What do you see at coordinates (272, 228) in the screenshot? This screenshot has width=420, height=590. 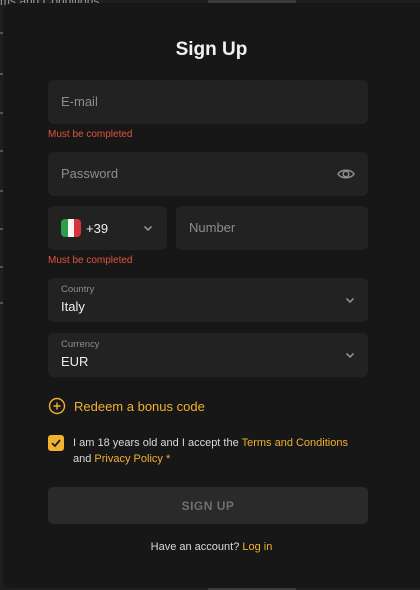 I see `phone-number-field: Number` at bounding box center [272, 228].